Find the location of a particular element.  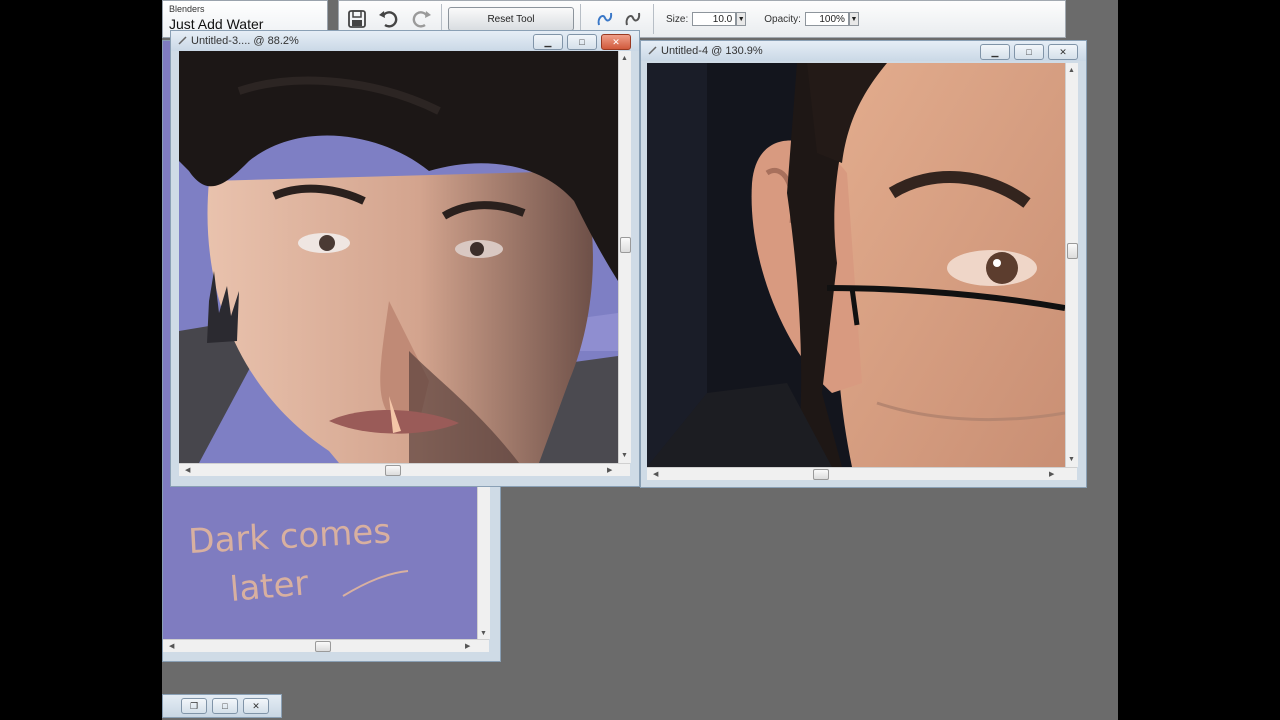

stroke-mode-alt-button is located at coordinates (633, 19).